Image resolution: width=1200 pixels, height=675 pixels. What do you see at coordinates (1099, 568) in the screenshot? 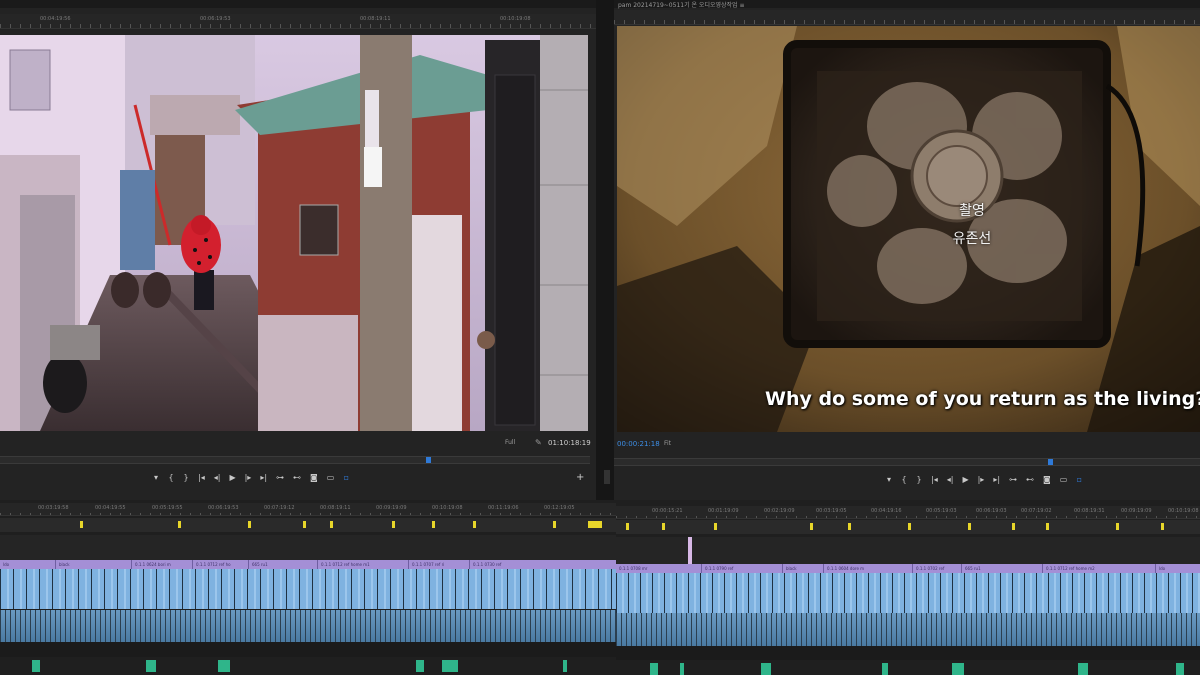
I see `timeline-clip: 0.1.1 0712 ref home m2` at bounding box center [1099, 568].